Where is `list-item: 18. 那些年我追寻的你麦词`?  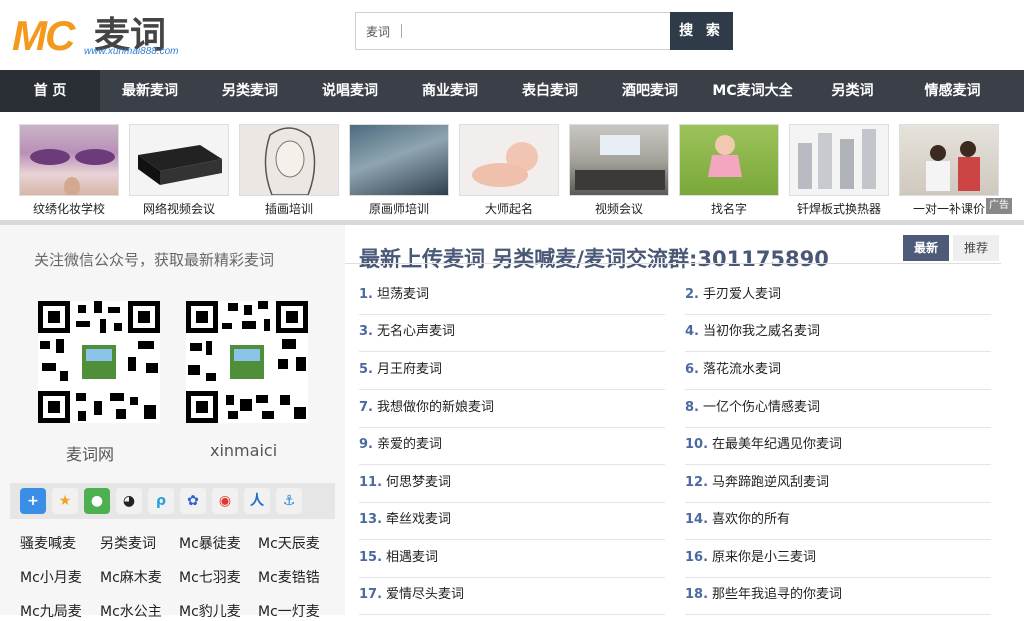
list-item: 18. 那些年我追寻的你麦词 is located at coordinates (838, 596).